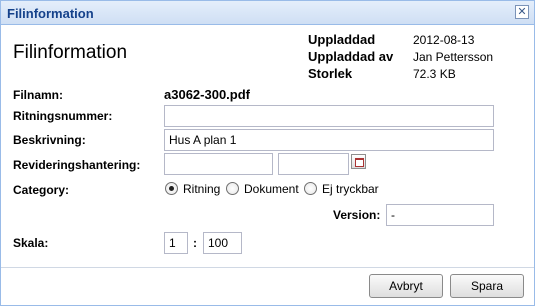  Describe the element at coordinates (218, 164) in the screenshot. I see `revision-input` at that location.